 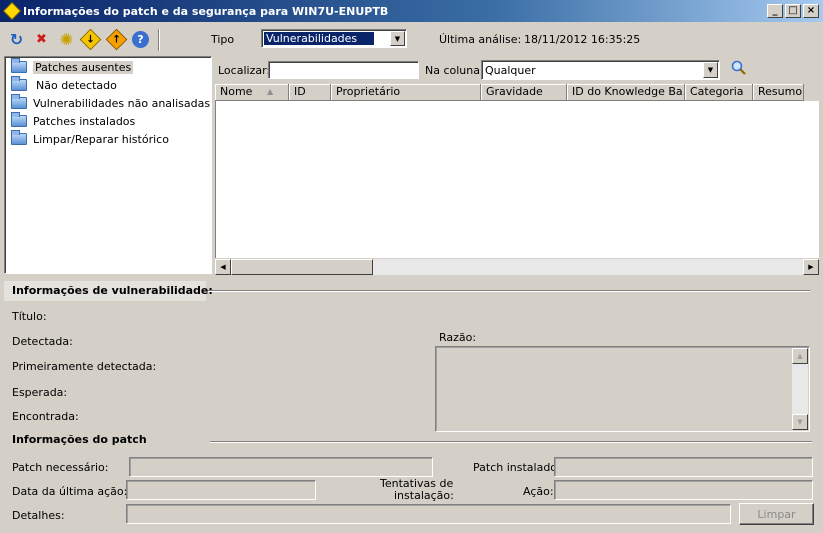 I want to click on patch-required-field, so click(x=281, y=467).